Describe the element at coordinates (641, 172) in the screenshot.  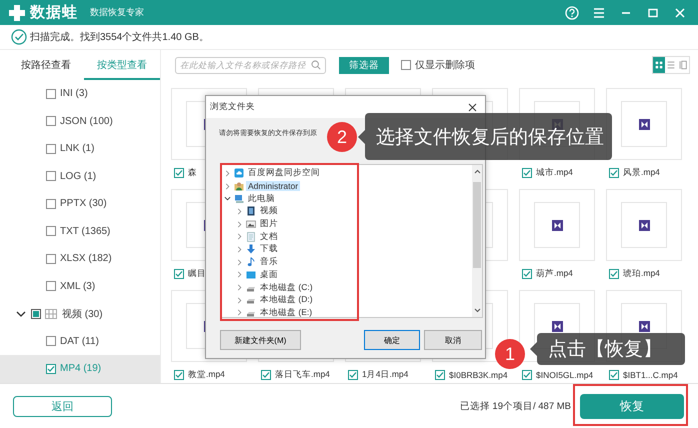
I see `file-name: 风景.mp4` at that location.